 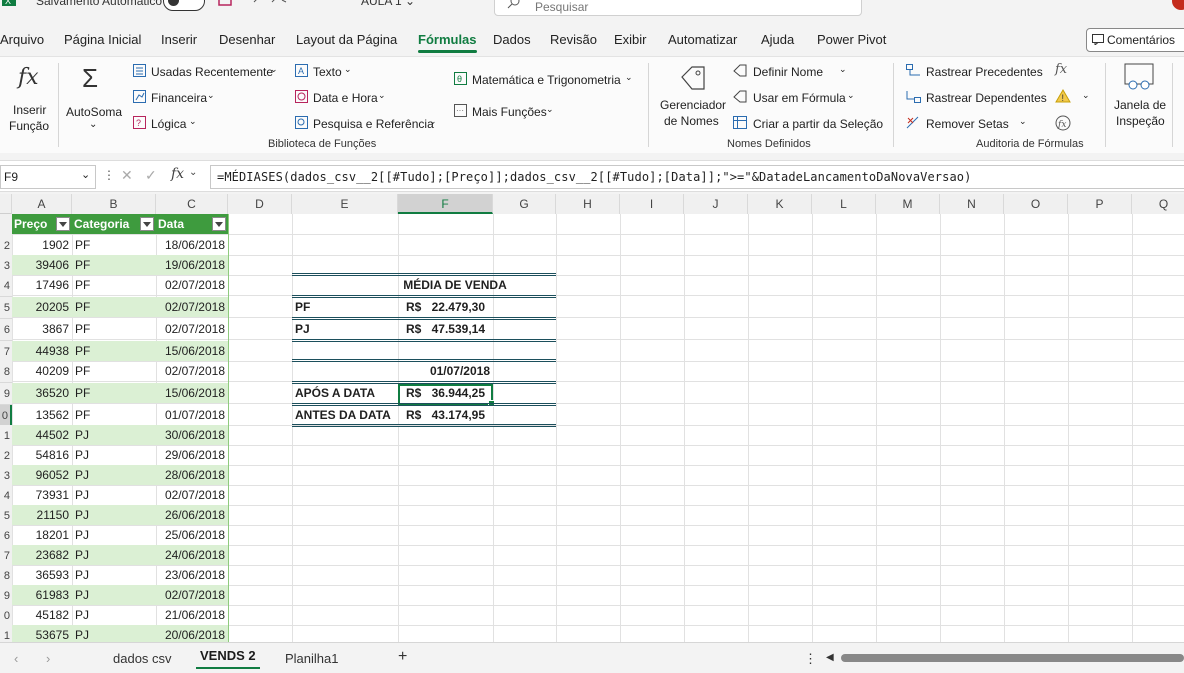 I want to click on file-name: AULA 1 ⌄, so click(x=388, y=4).